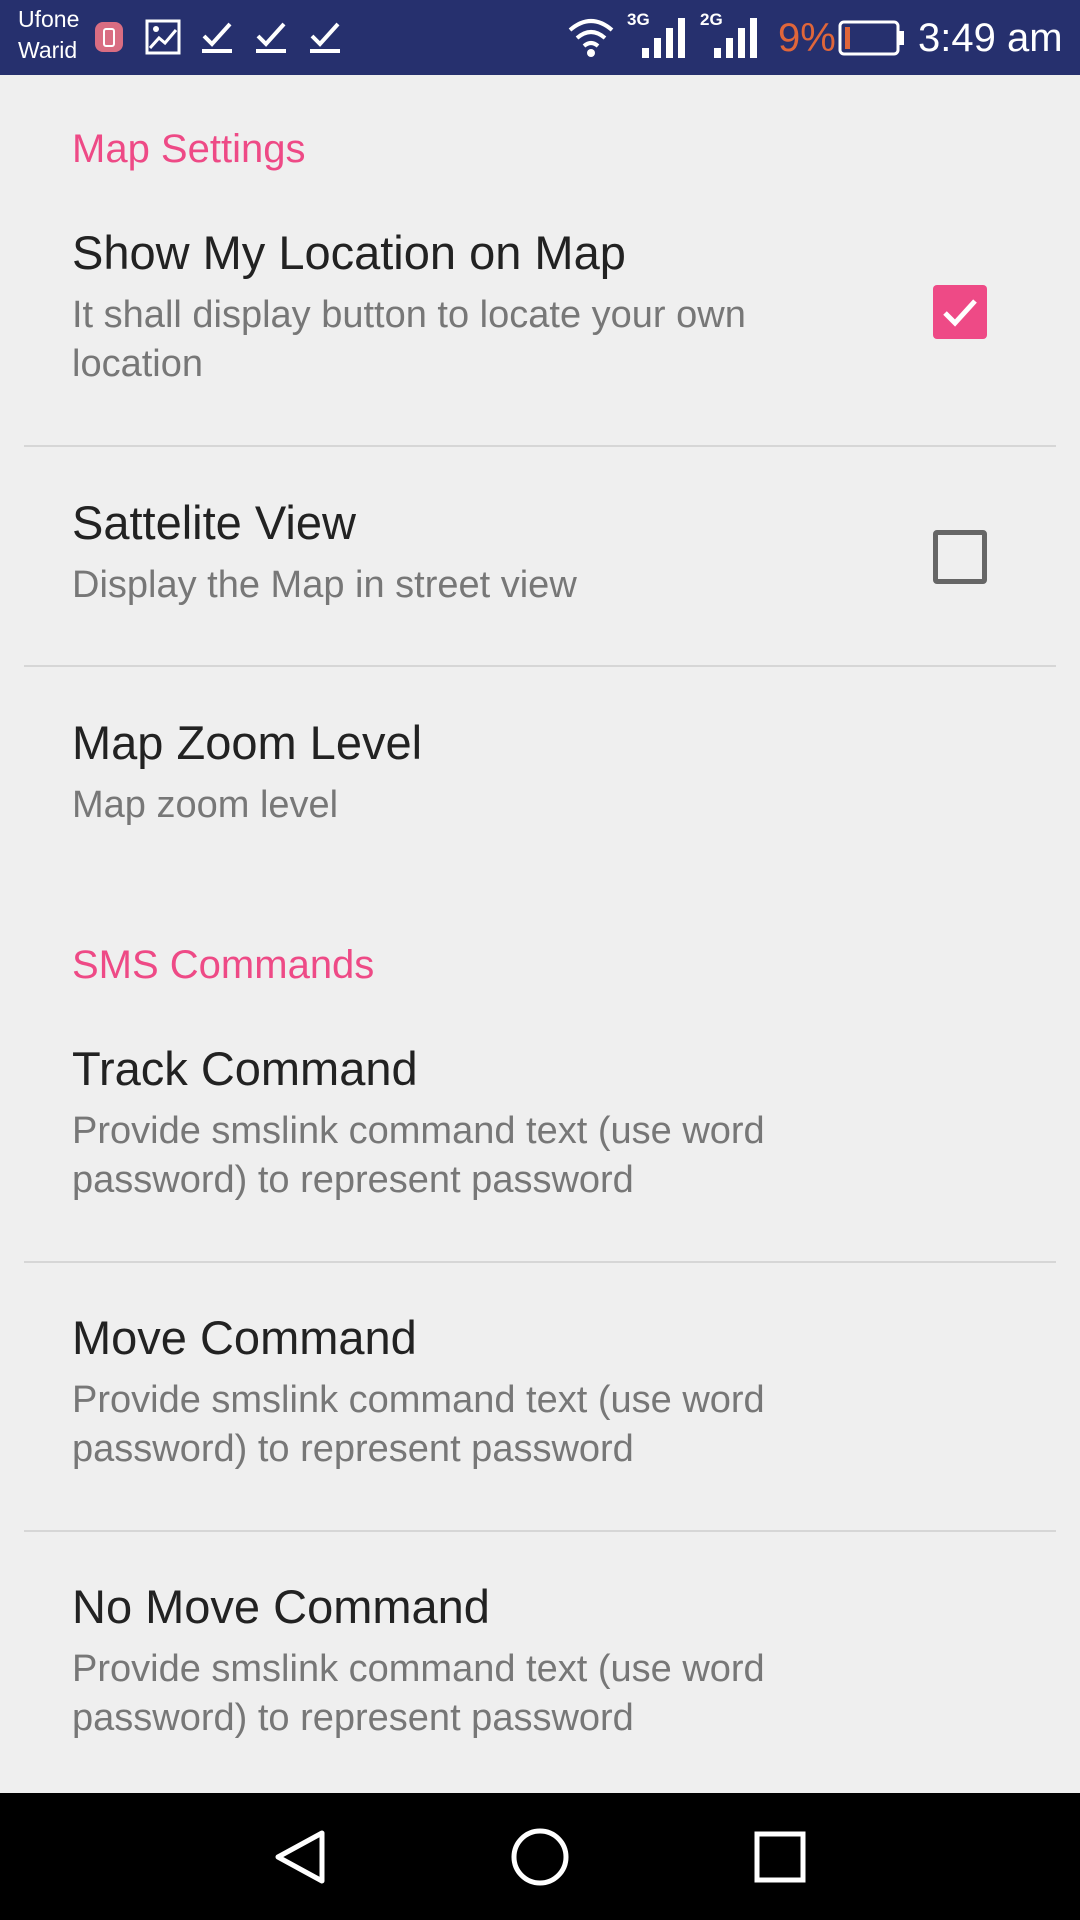  Describe the element at coordinates (245, 1068) in the screenshot. I see `pref-title: Track Command` at that location.